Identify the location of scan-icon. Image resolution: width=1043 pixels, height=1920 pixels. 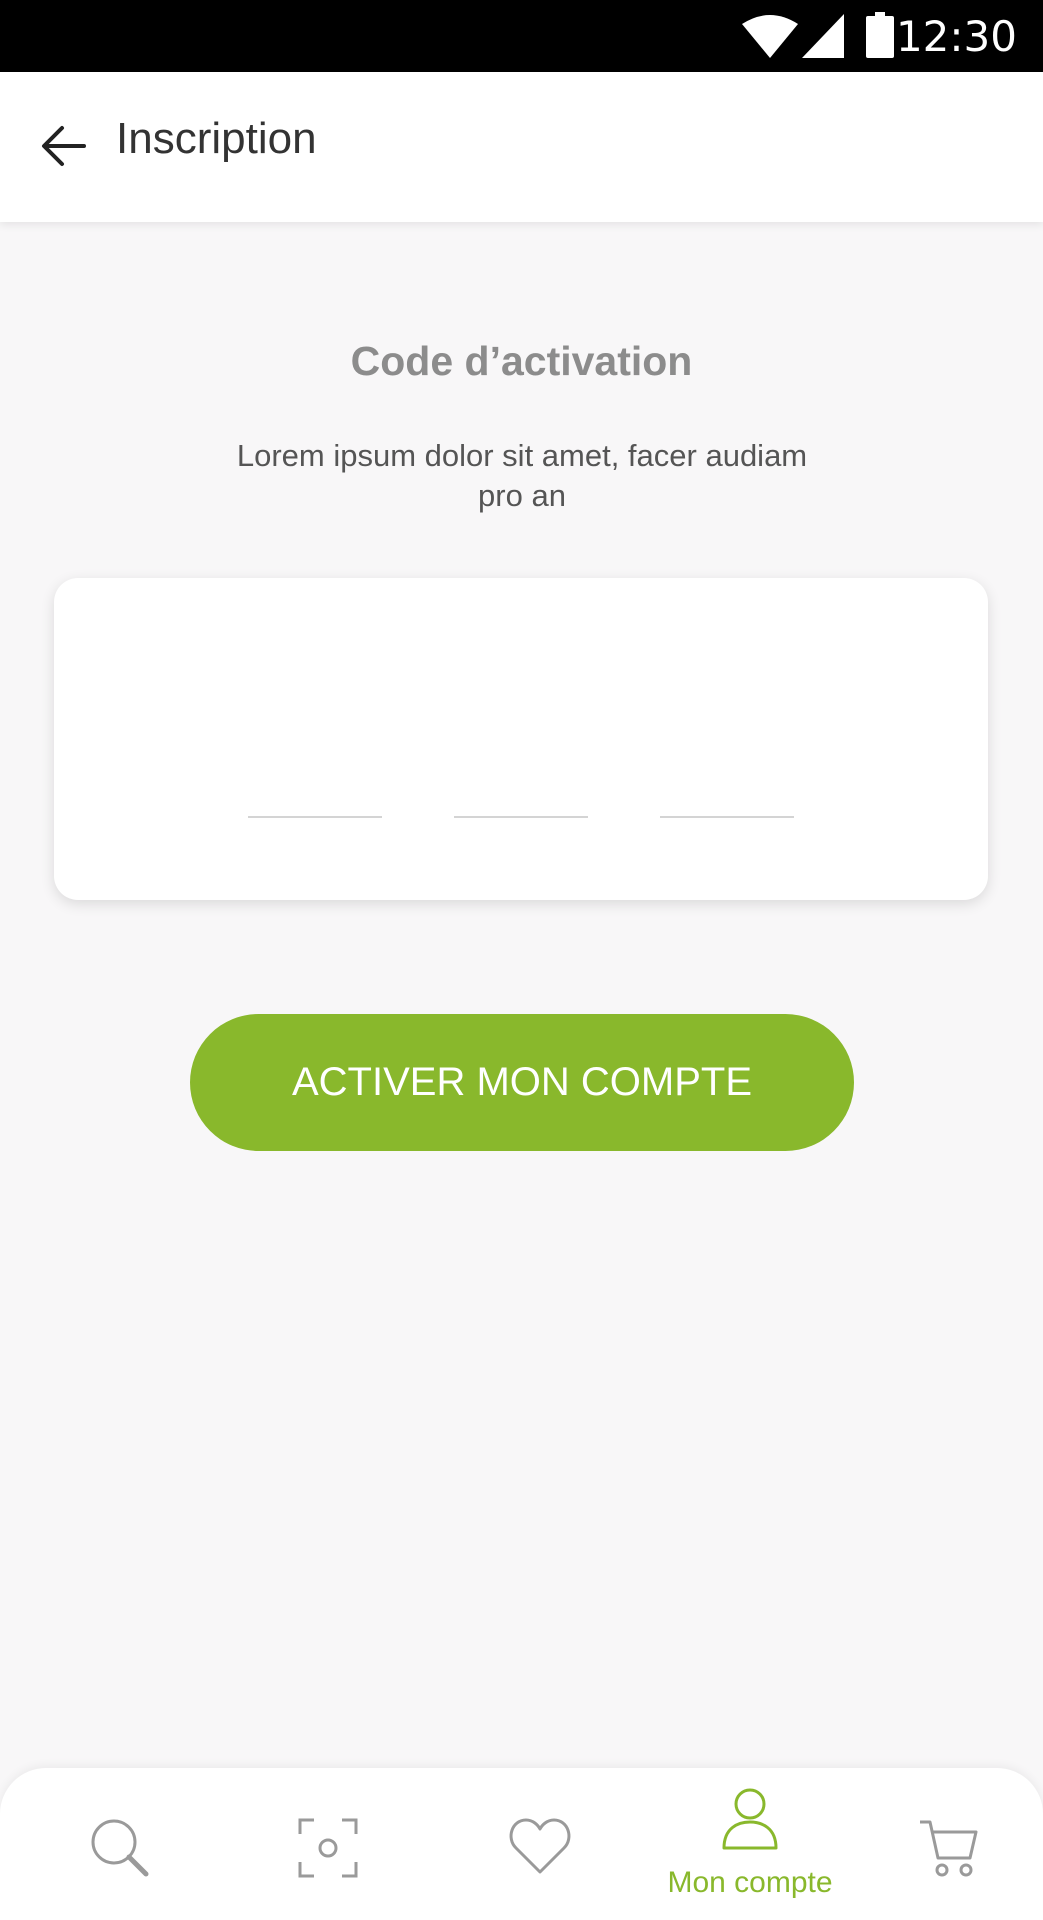
(328, 1848).